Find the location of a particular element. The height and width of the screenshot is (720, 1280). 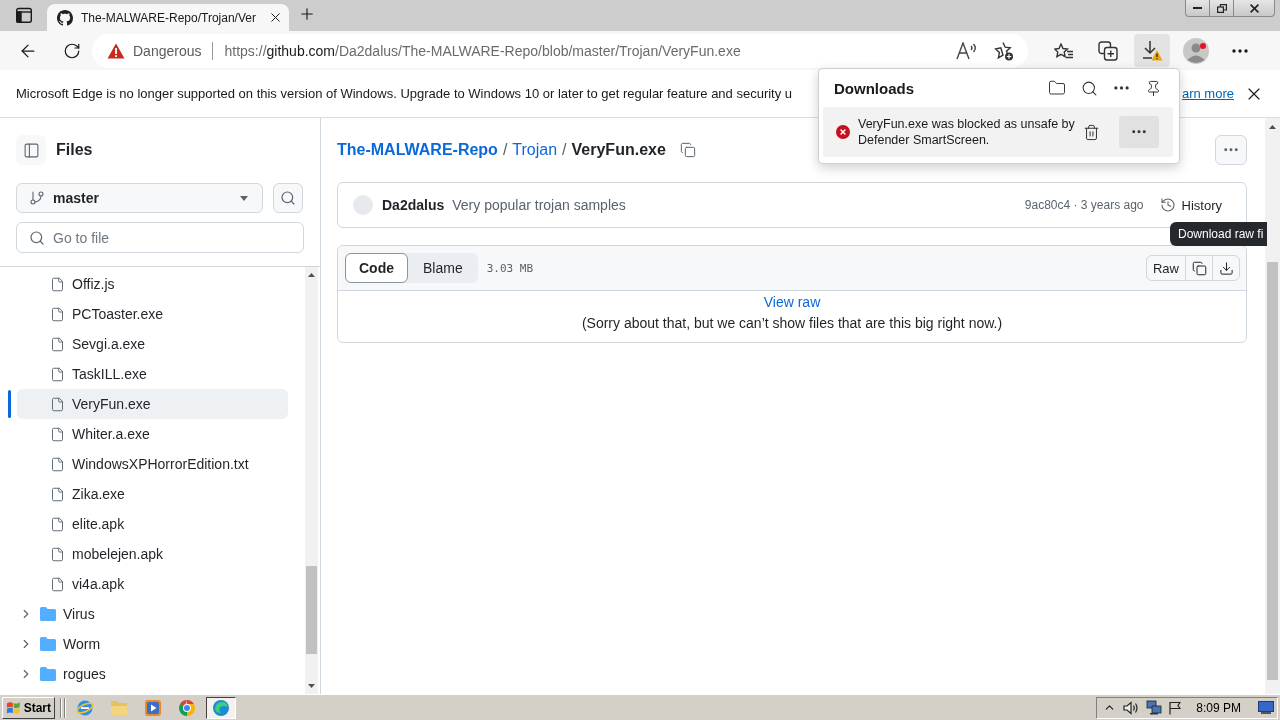

file-tree-item: Zika.exe is located at coordinates (152, 494).